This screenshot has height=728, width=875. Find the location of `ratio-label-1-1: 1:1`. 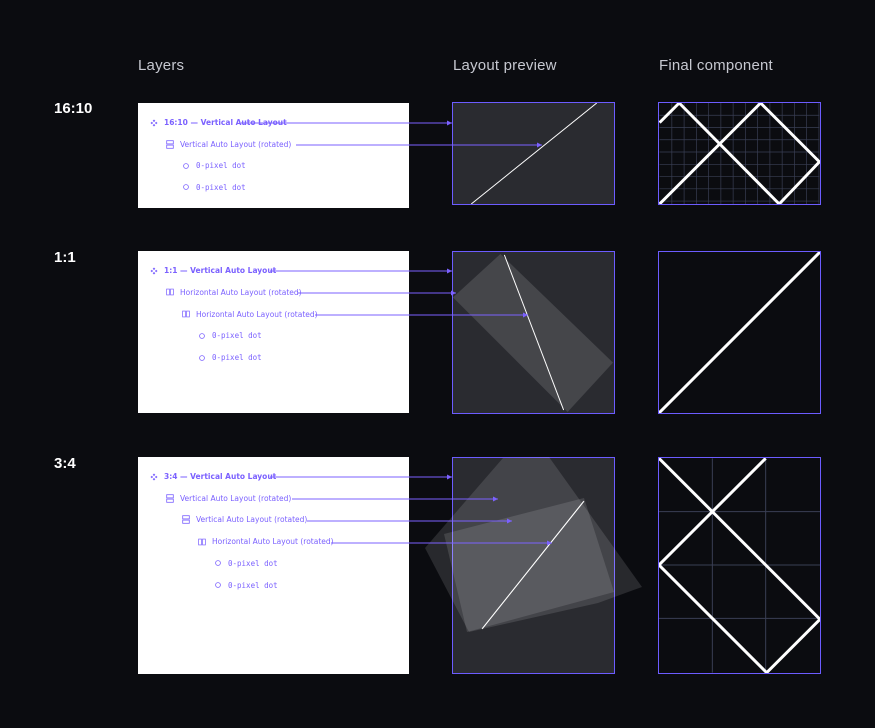

ratio-label-1-1: 1:1 is located at coordinates (65, 257).